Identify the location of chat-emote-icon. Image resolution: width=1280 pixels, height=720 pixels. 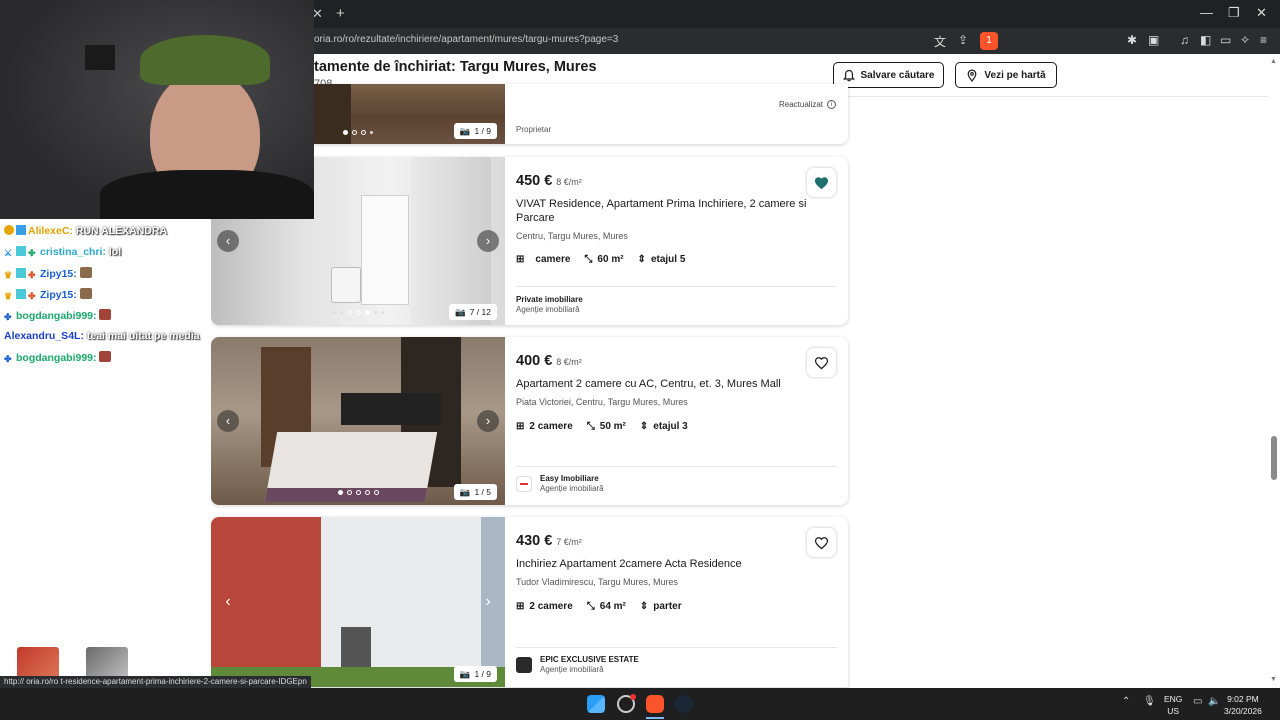
(85, 272).